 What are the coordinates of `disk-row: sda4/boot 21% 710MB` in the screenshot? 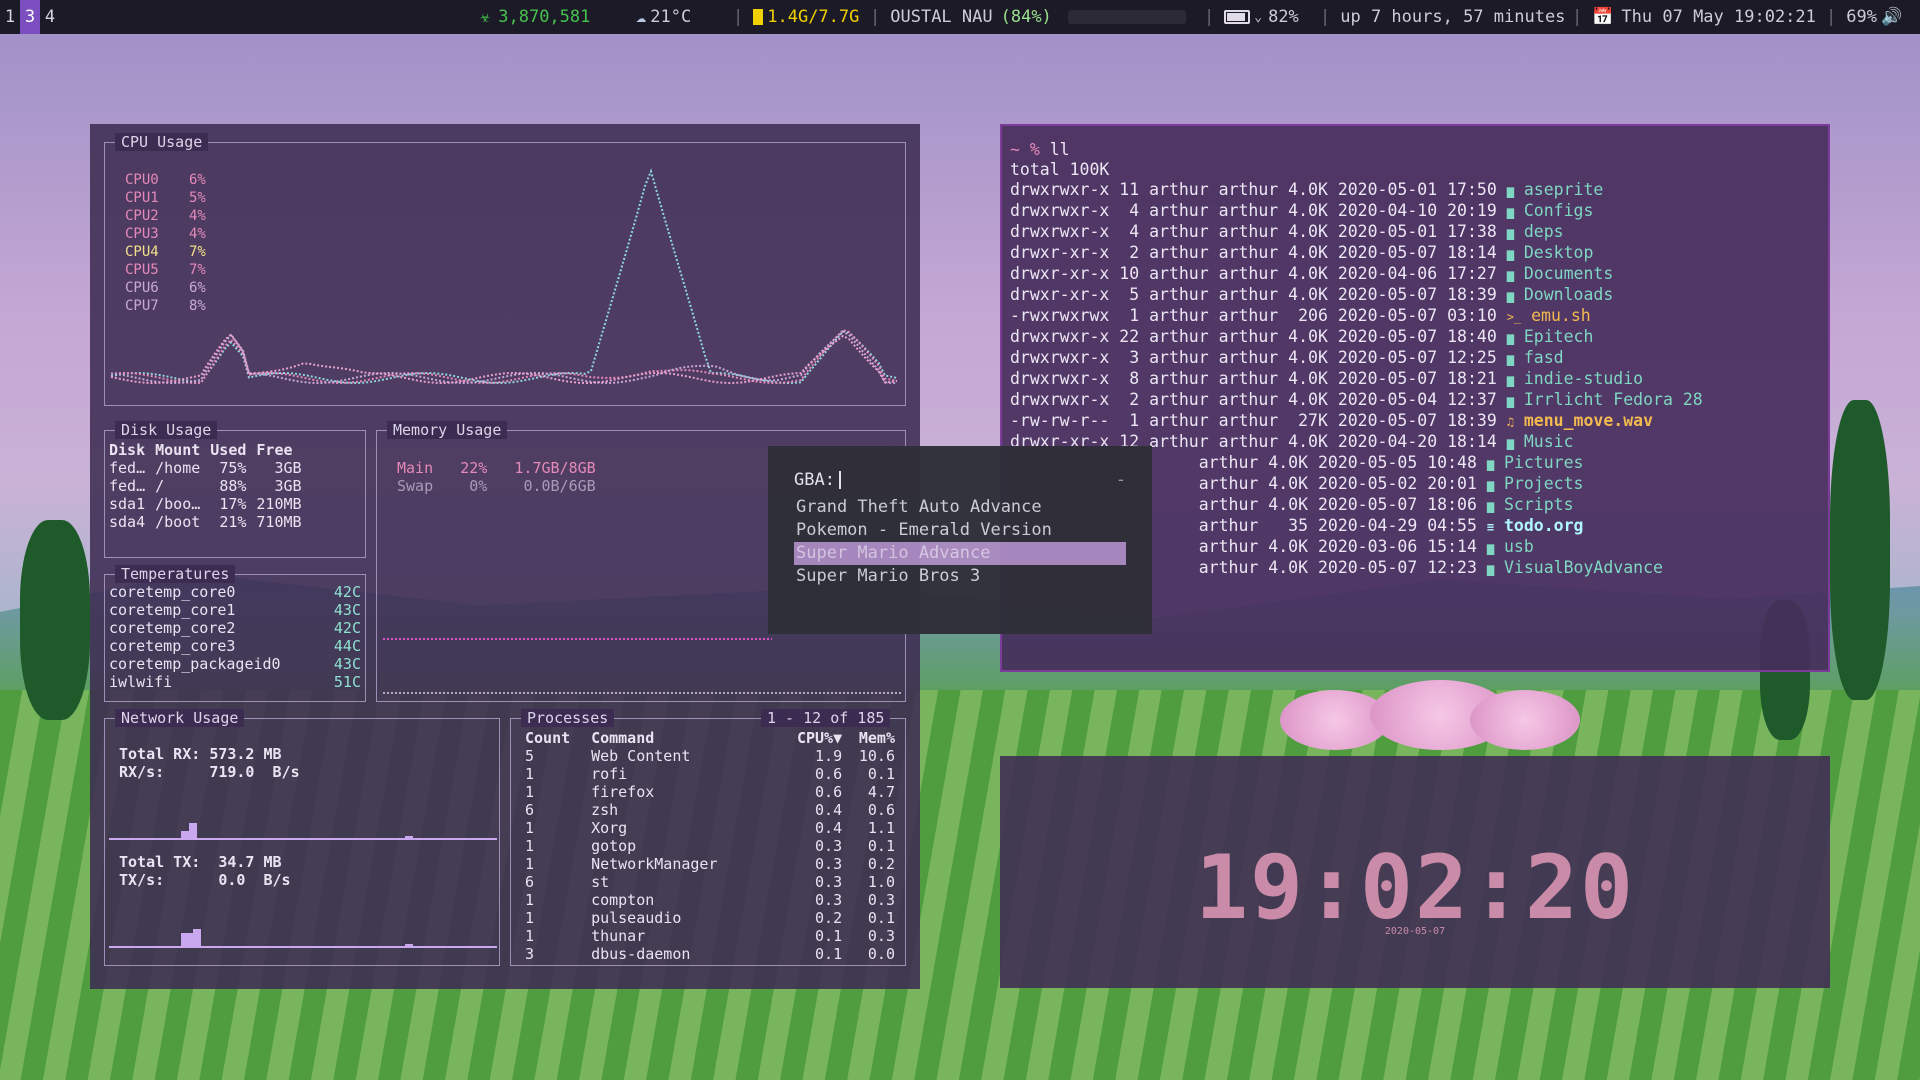 It's located at (210, 522).